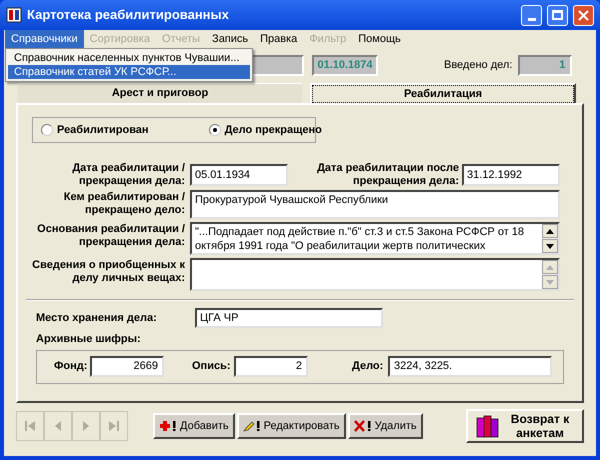 The height and width of the screenshot is (460, 600). Describe the element at coordinates (550, 238) in the screenshot. I see `scroll-bar` at that location.